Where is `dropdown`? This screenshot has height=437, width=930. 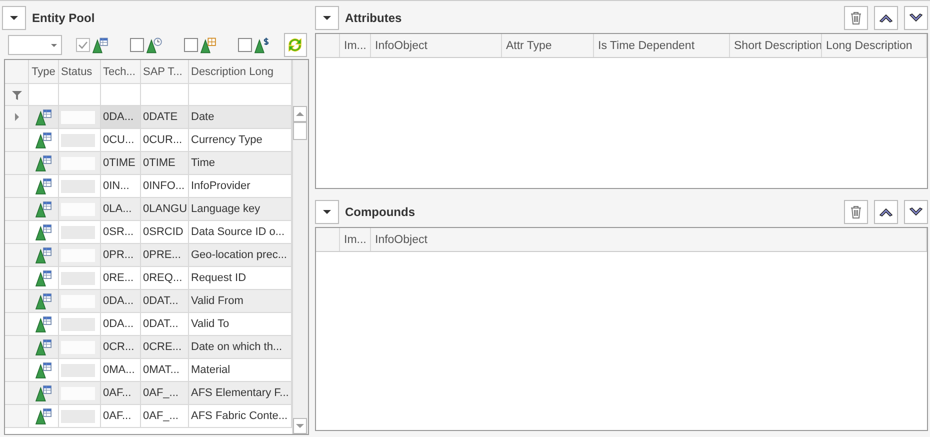 dropdown is located at coordinates (35, 45).